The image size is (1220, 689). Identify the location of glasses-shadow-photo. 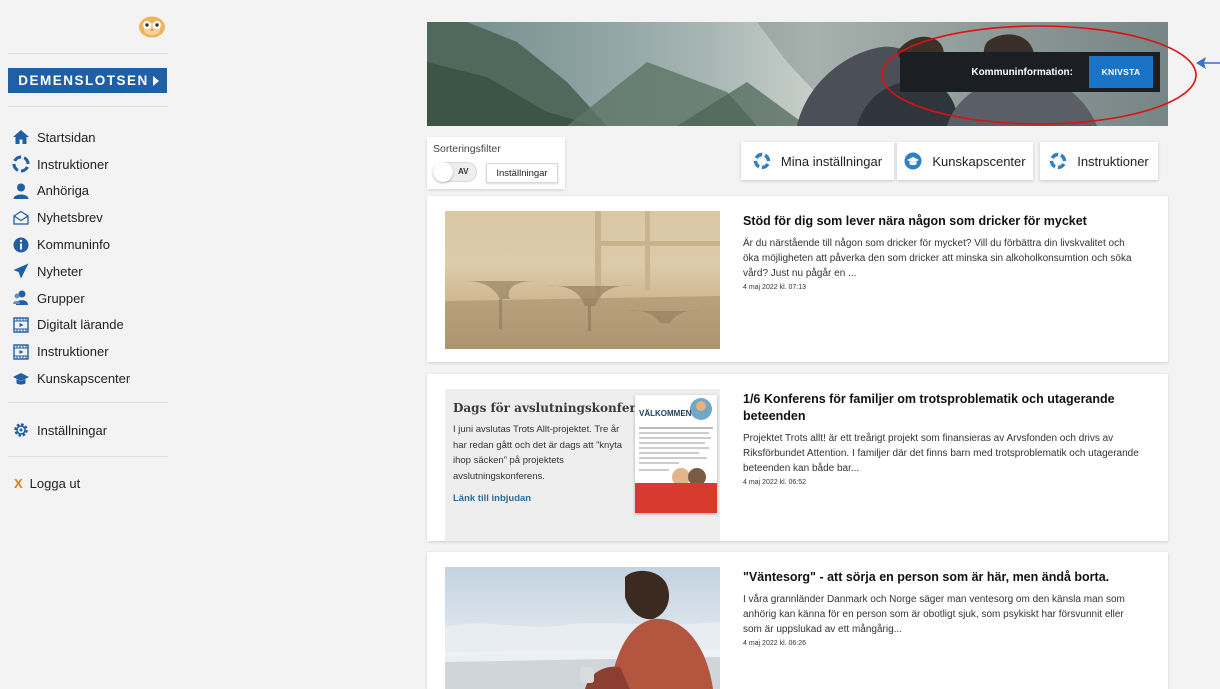
(582, 280).